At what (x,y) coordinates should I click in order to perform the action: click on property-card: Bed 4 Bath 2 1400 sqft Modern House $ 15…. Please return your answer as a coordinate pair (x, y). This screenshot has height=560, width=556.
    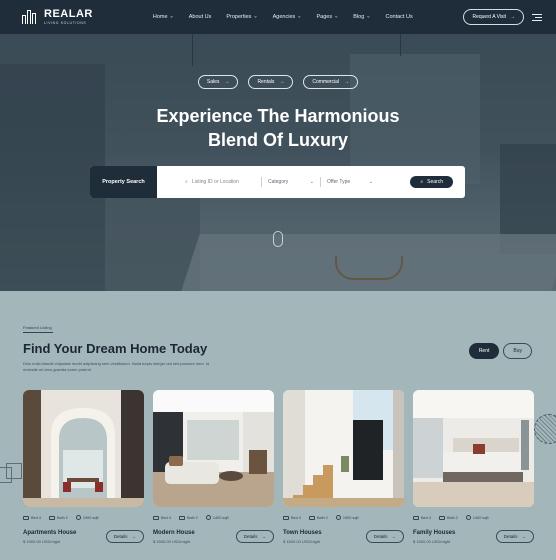
    Looking at the image, I should click on (213, 467).